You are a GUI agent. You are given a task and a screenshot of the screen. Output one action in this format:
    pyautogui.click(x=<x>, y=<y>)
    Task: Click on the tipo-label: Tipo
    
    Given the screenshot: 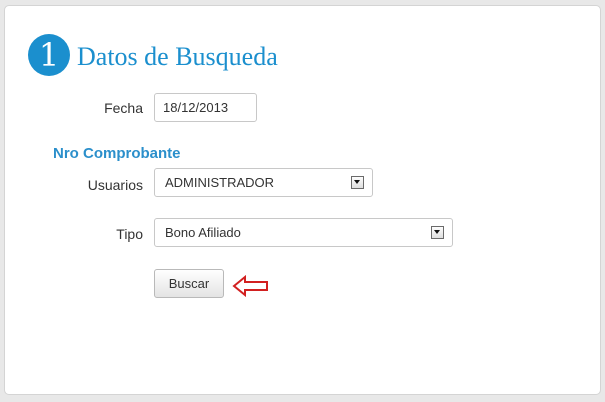 What is the action you would take?
    pyautogui.click(x=129, y=234)
    